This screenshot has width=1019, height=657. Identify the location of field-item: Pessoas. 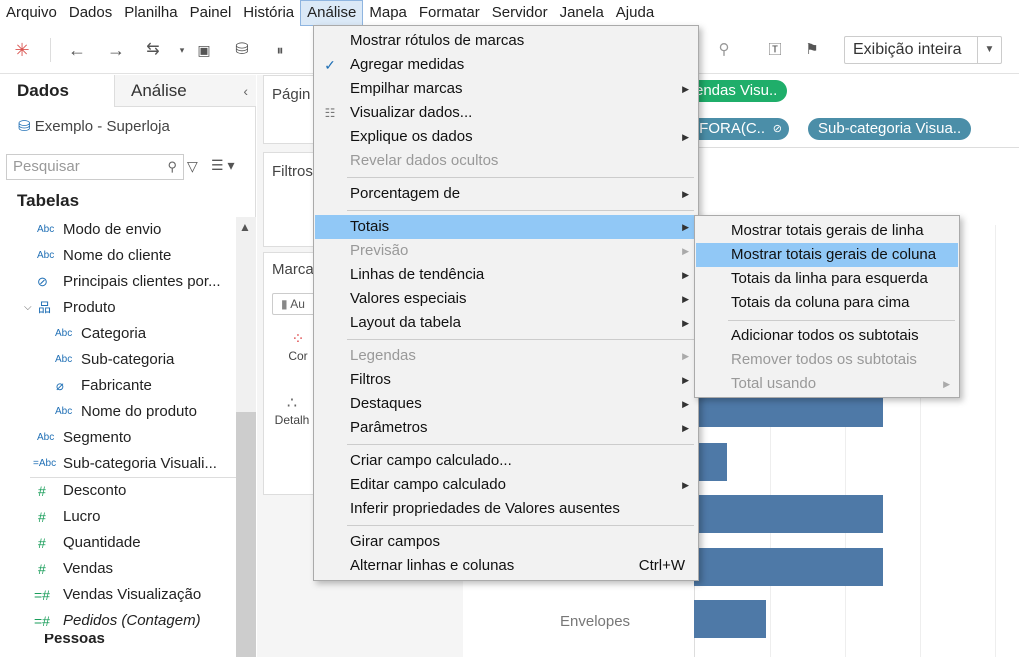
(118, 641).